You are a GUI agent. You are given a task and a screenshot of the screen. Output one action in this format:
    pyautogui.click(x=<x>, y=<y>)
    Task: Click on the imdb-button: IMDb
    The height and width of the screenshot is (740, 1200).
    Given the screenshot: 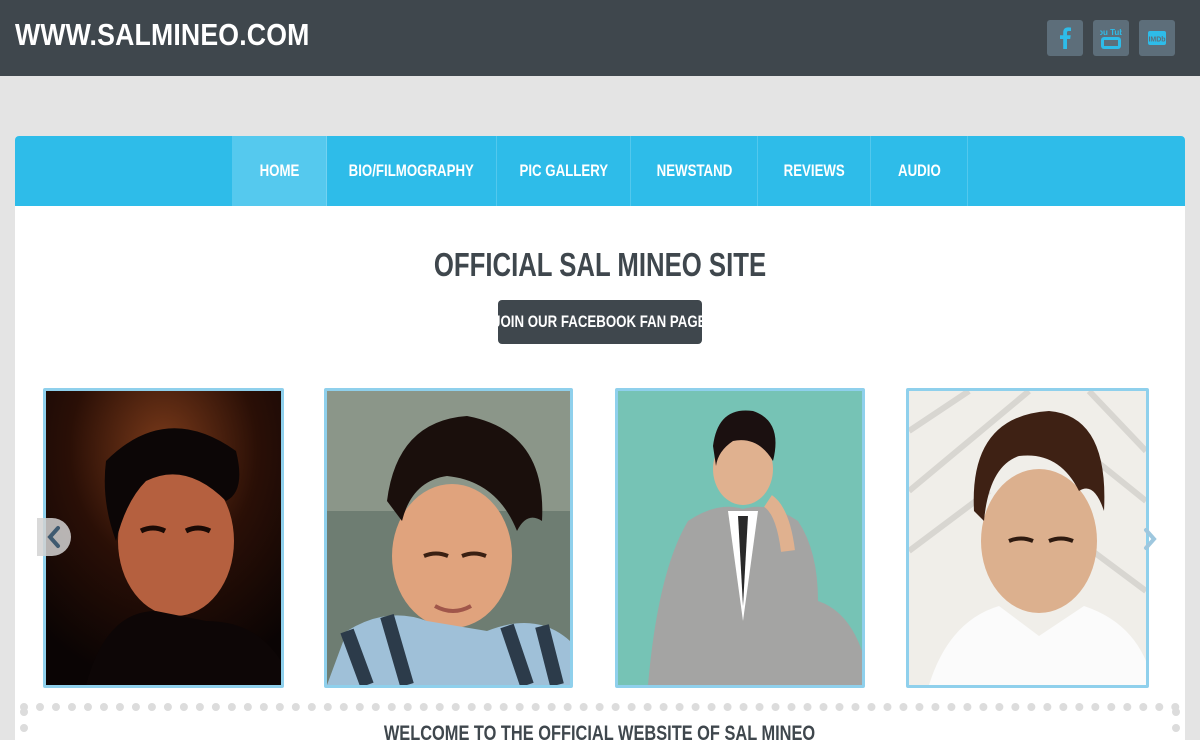 What is the action you would take?
    pyautogui.click(x=1157, y=38)
    